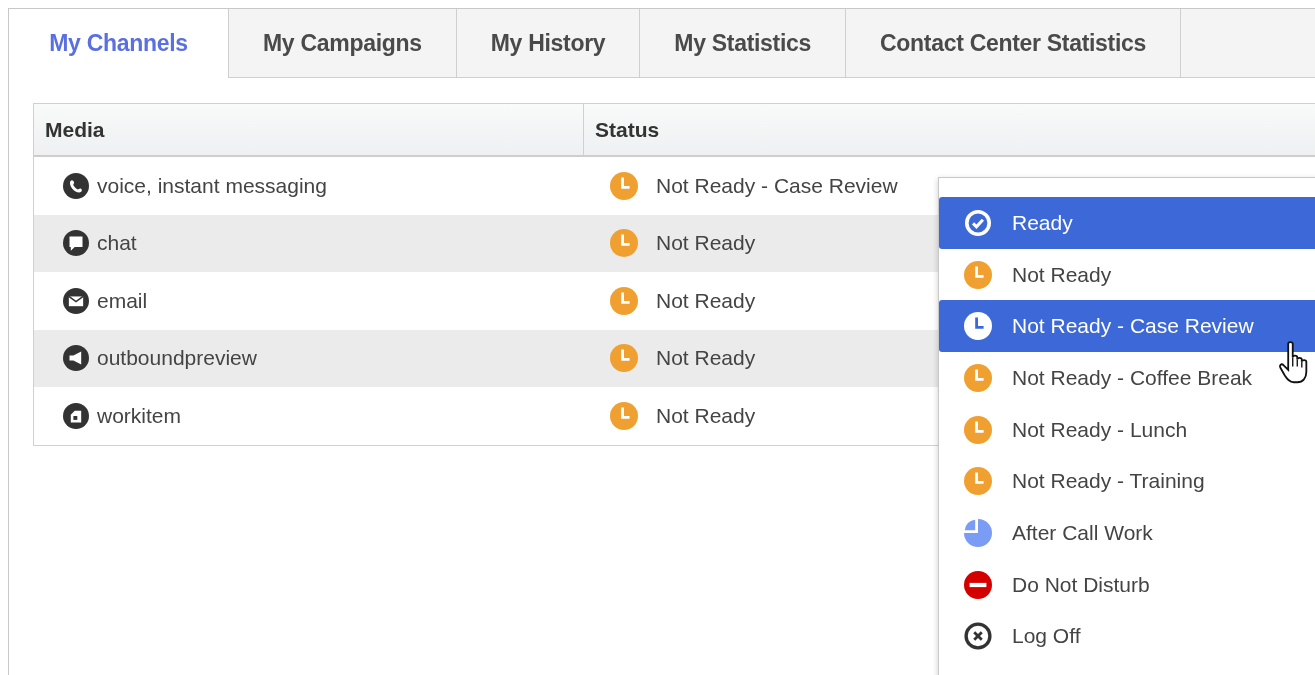 The image size is (1315, 675). What do you see at coordinates (76, 185) in the screenshot?
I see `phone-icon` at bounding box center [76, 185].